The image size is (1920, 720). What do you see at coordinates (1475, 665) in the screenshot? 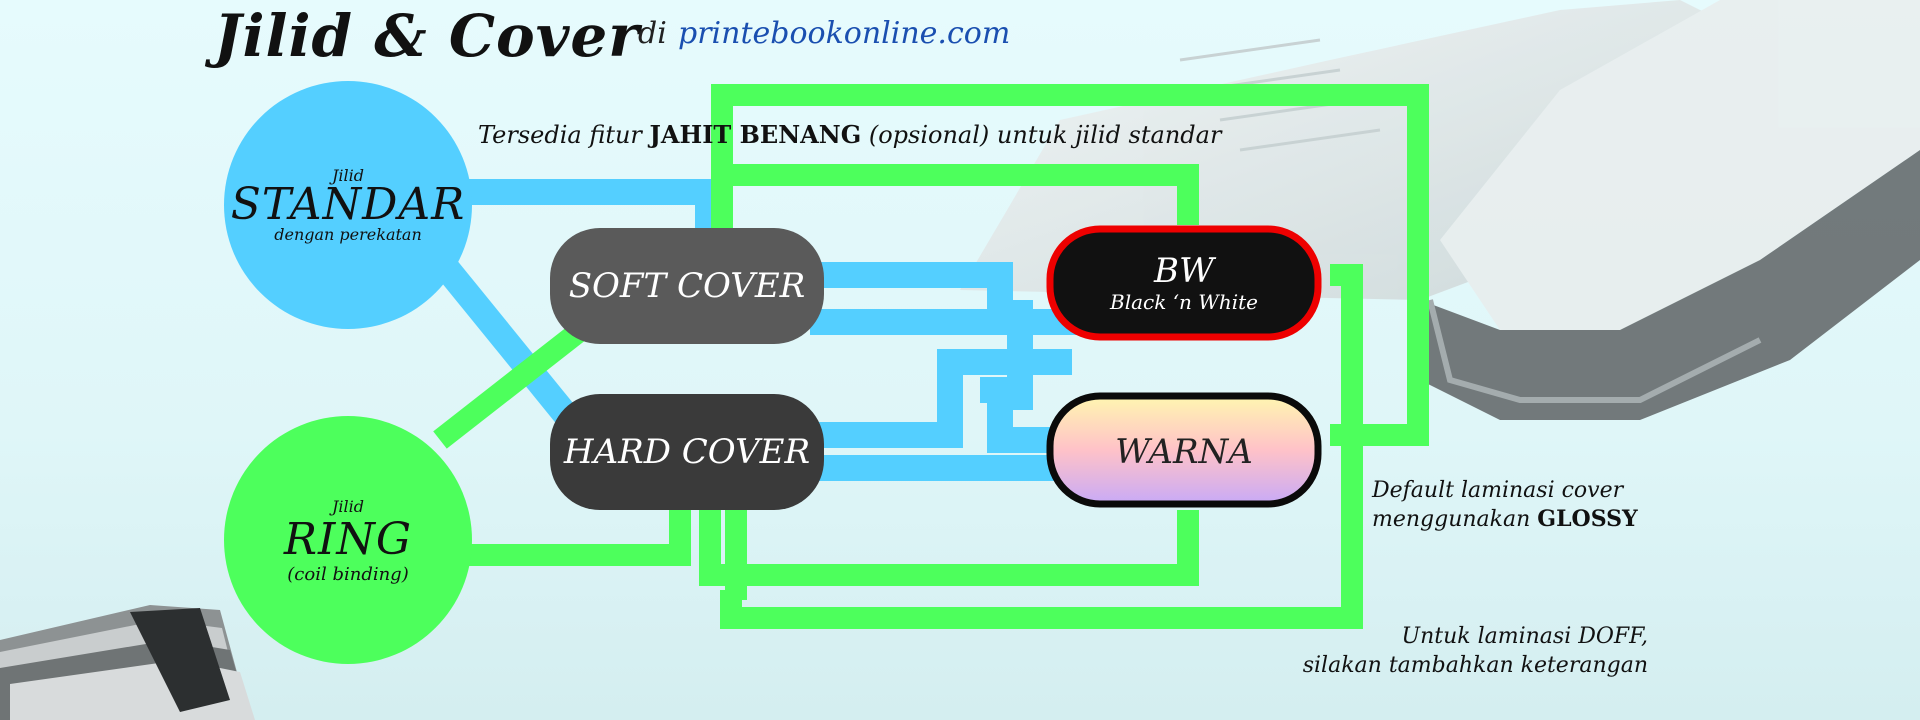
I see `doff-note-line2: silakan tambahkan keterangan` at bounding box center [1475, 665].